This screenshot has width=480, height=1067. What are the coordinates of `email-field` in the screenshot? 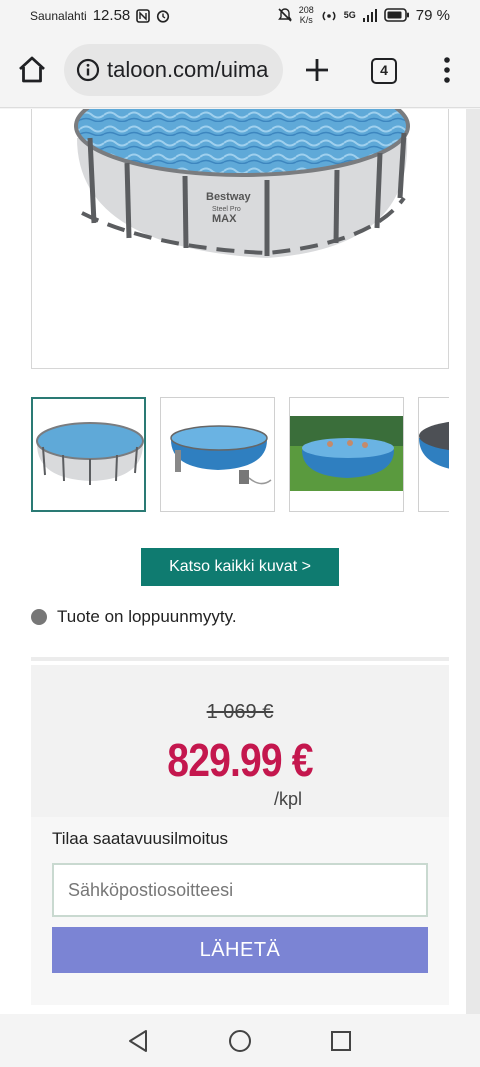 It's located at (240, 890).